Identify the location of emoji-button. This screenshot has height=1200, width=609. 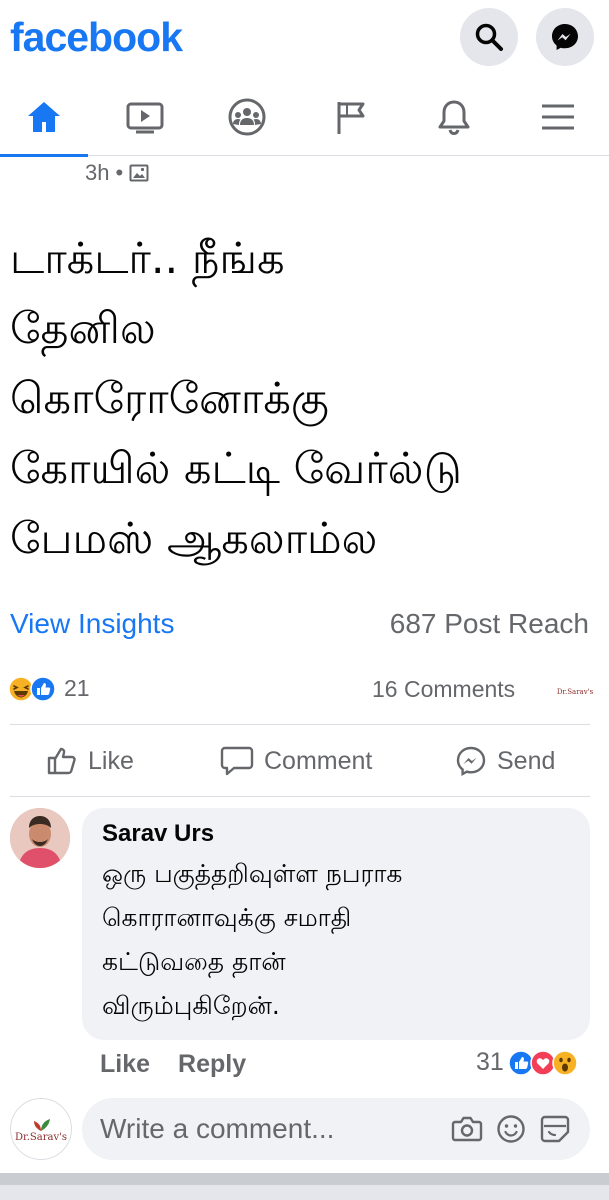
(511, 1129).